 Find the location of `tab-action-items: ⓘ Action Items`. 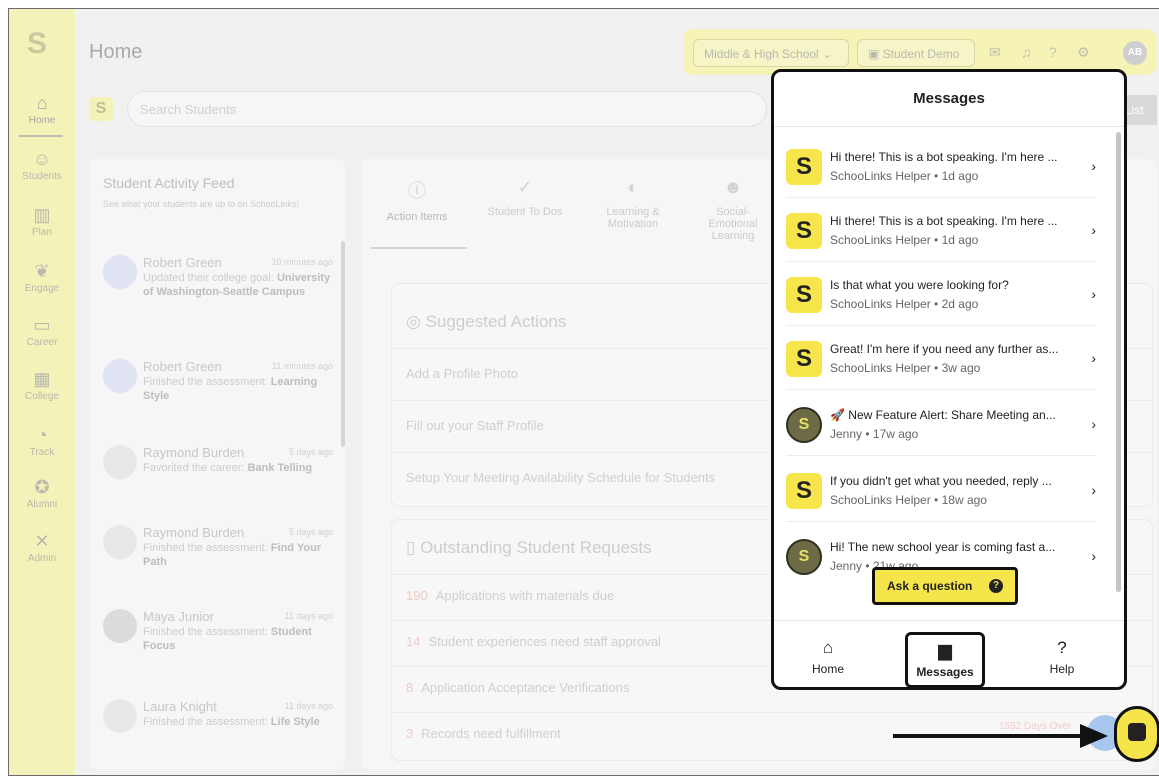

tab-action-items: ⓘ Action Items is located at coordinates (417, 200).